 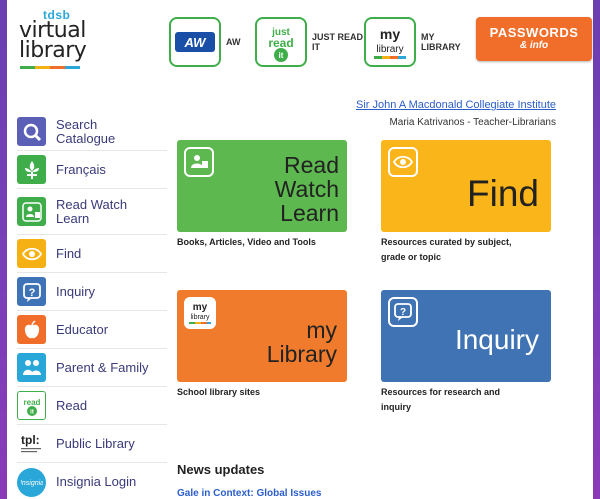 I want to click on svg-text: Insignia, so click(x=32, y=483).